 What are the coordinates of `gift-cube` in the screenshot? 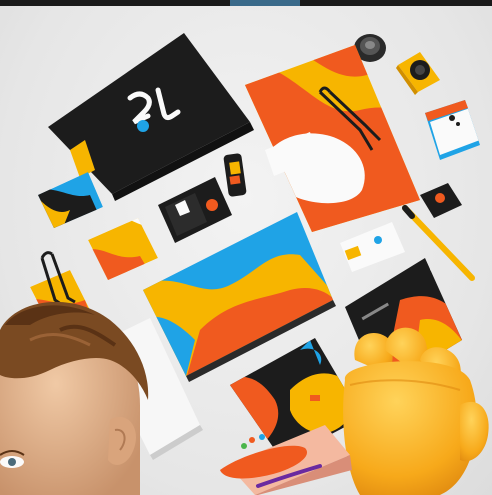 It's located at (452, 130).